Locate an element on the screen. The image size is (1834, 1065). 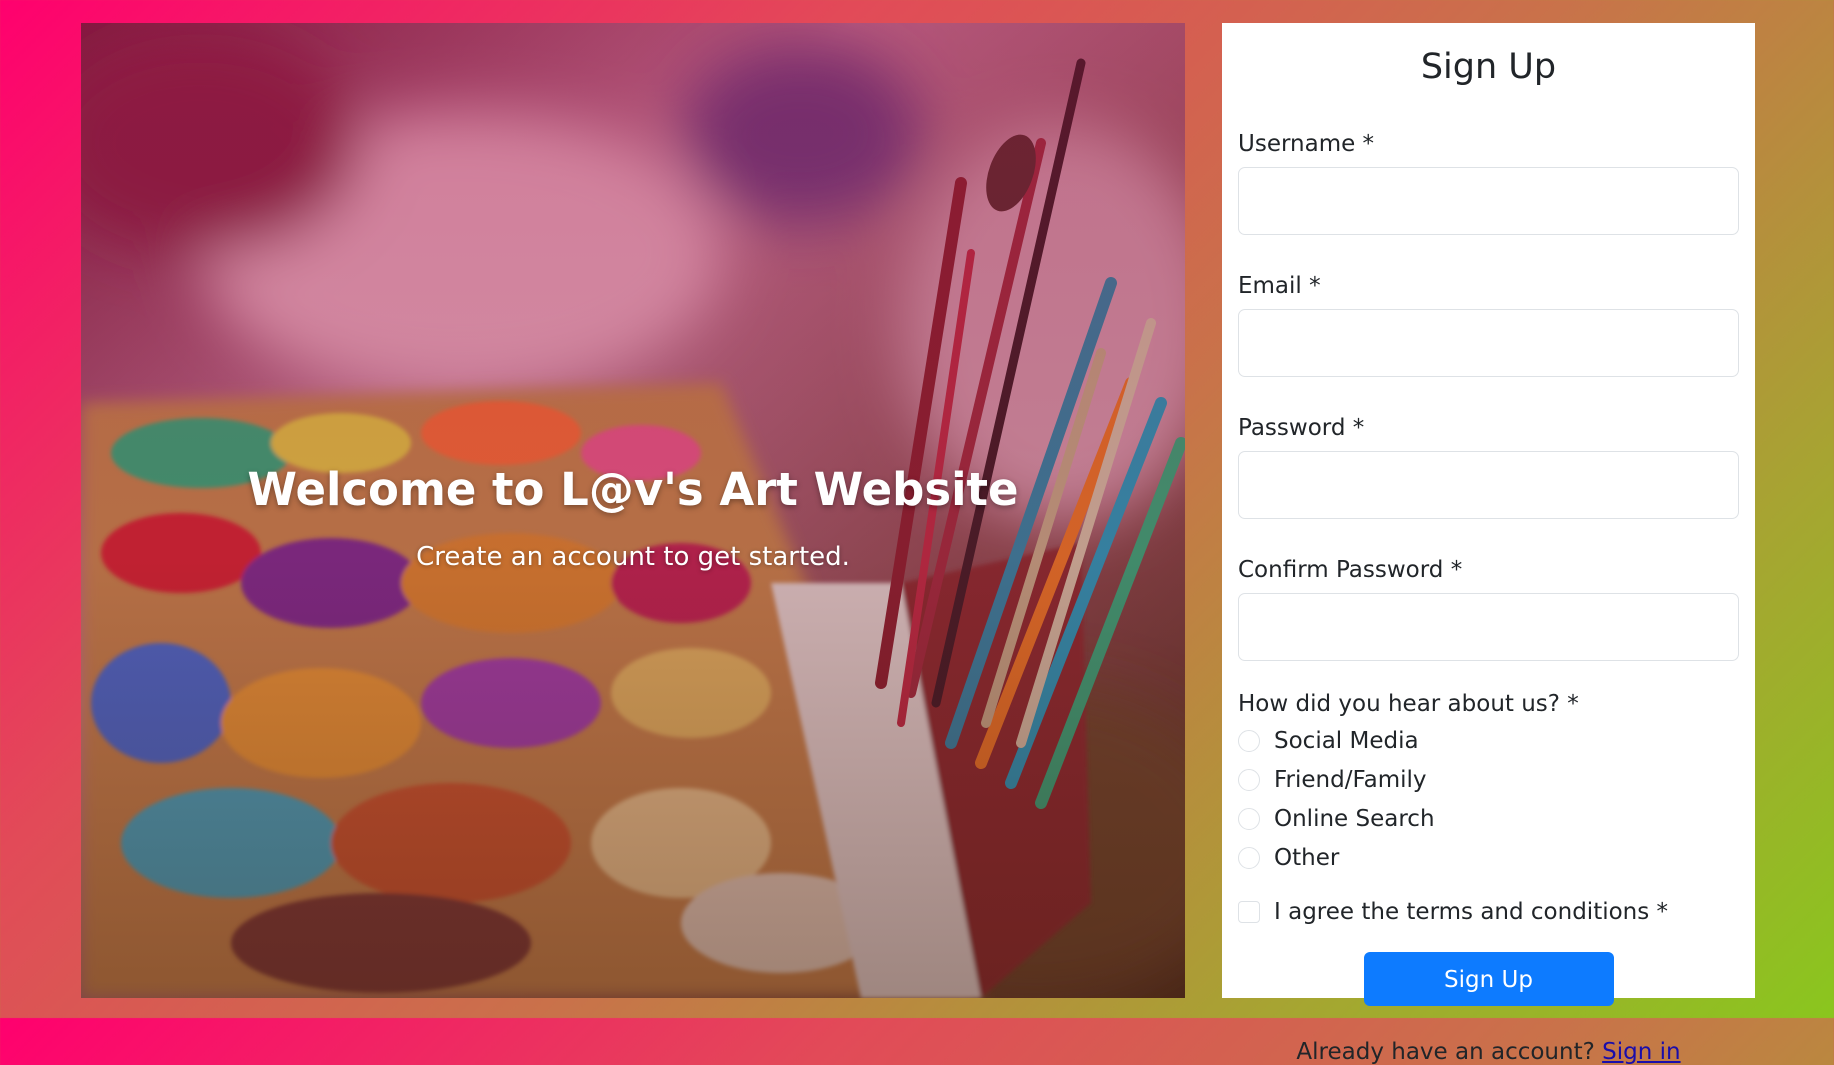
hero-title: Welcome to L@v's Art Website is located at coordinates (633, 489).